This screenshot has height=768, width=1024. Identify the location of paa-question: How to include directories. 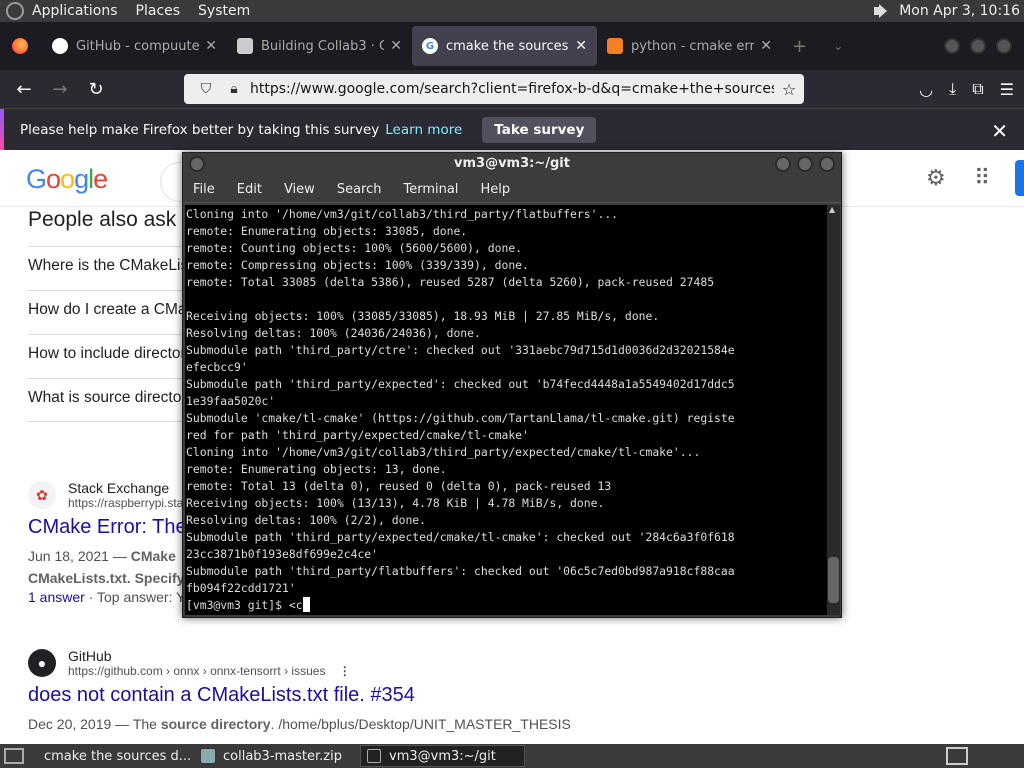
(118, 356).